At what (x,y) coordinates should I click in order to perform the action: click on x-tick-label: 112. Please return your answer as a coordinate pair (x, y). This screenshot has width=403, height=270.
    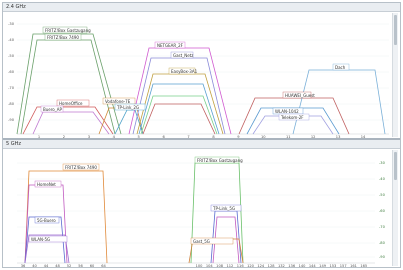
    Looking at the image, I should click on (229, 266).